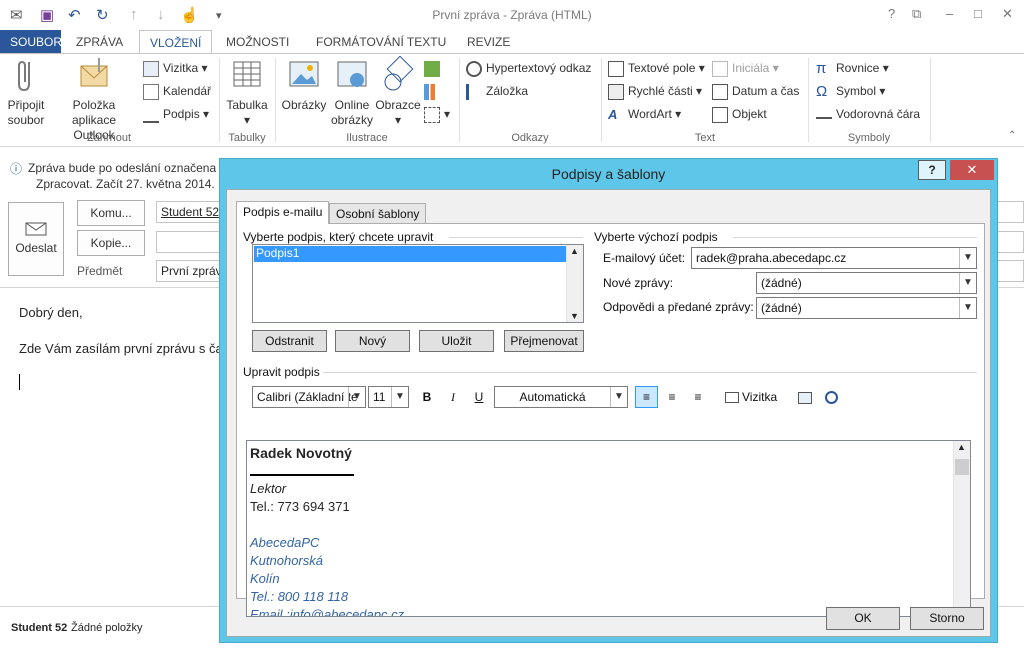 The image size is (1024, 655). What do you see at coordinates (930, 100) in the screenshot?
I see `group-separator` at bounding box center [930, 100].